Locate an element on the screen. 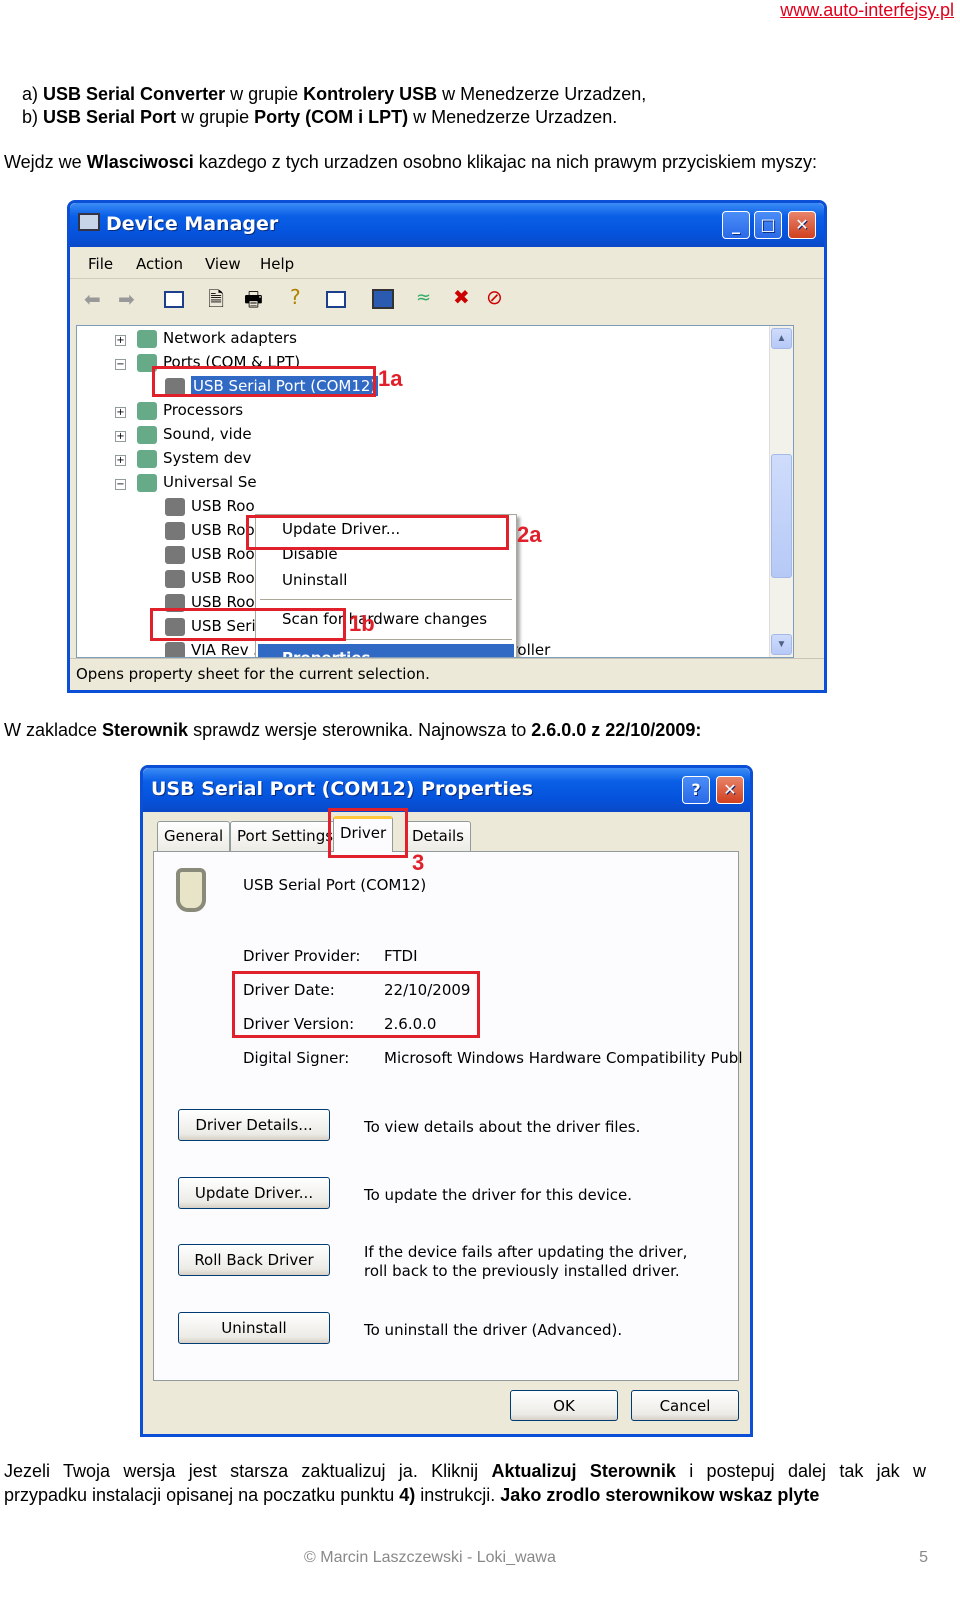 Image resolution: width=960 pixels, height=1613 pixels. dialog-title-bar: USB Serial Port (COM12) Properties ? ✕ is located at coordinates (446, 790).